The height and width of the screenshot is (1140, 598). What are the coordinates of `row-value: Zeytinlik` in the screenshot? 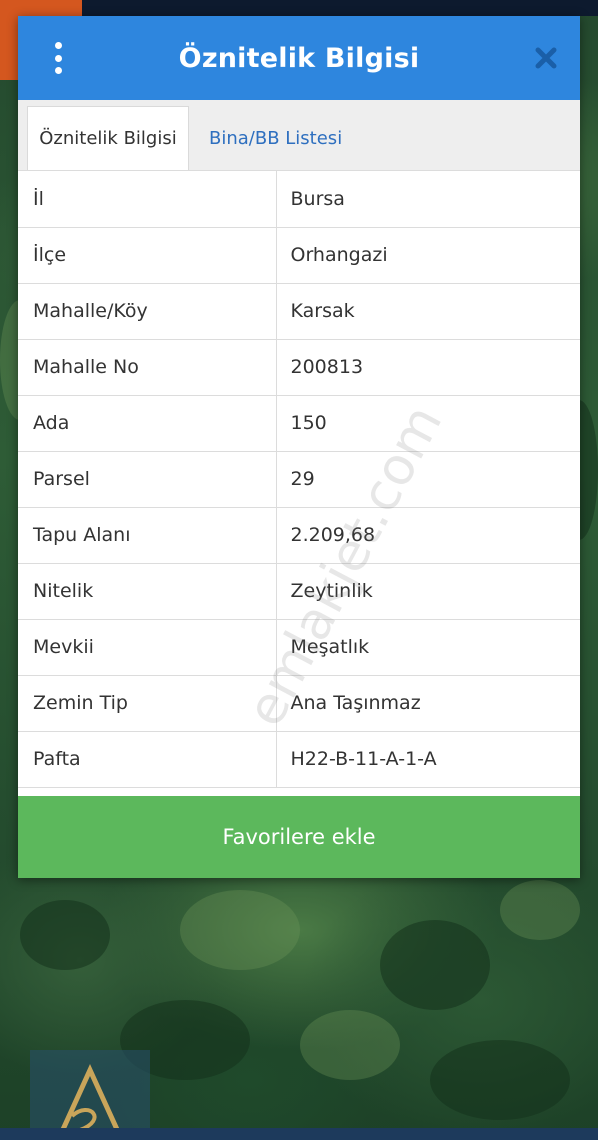 It's located at (428, 591).